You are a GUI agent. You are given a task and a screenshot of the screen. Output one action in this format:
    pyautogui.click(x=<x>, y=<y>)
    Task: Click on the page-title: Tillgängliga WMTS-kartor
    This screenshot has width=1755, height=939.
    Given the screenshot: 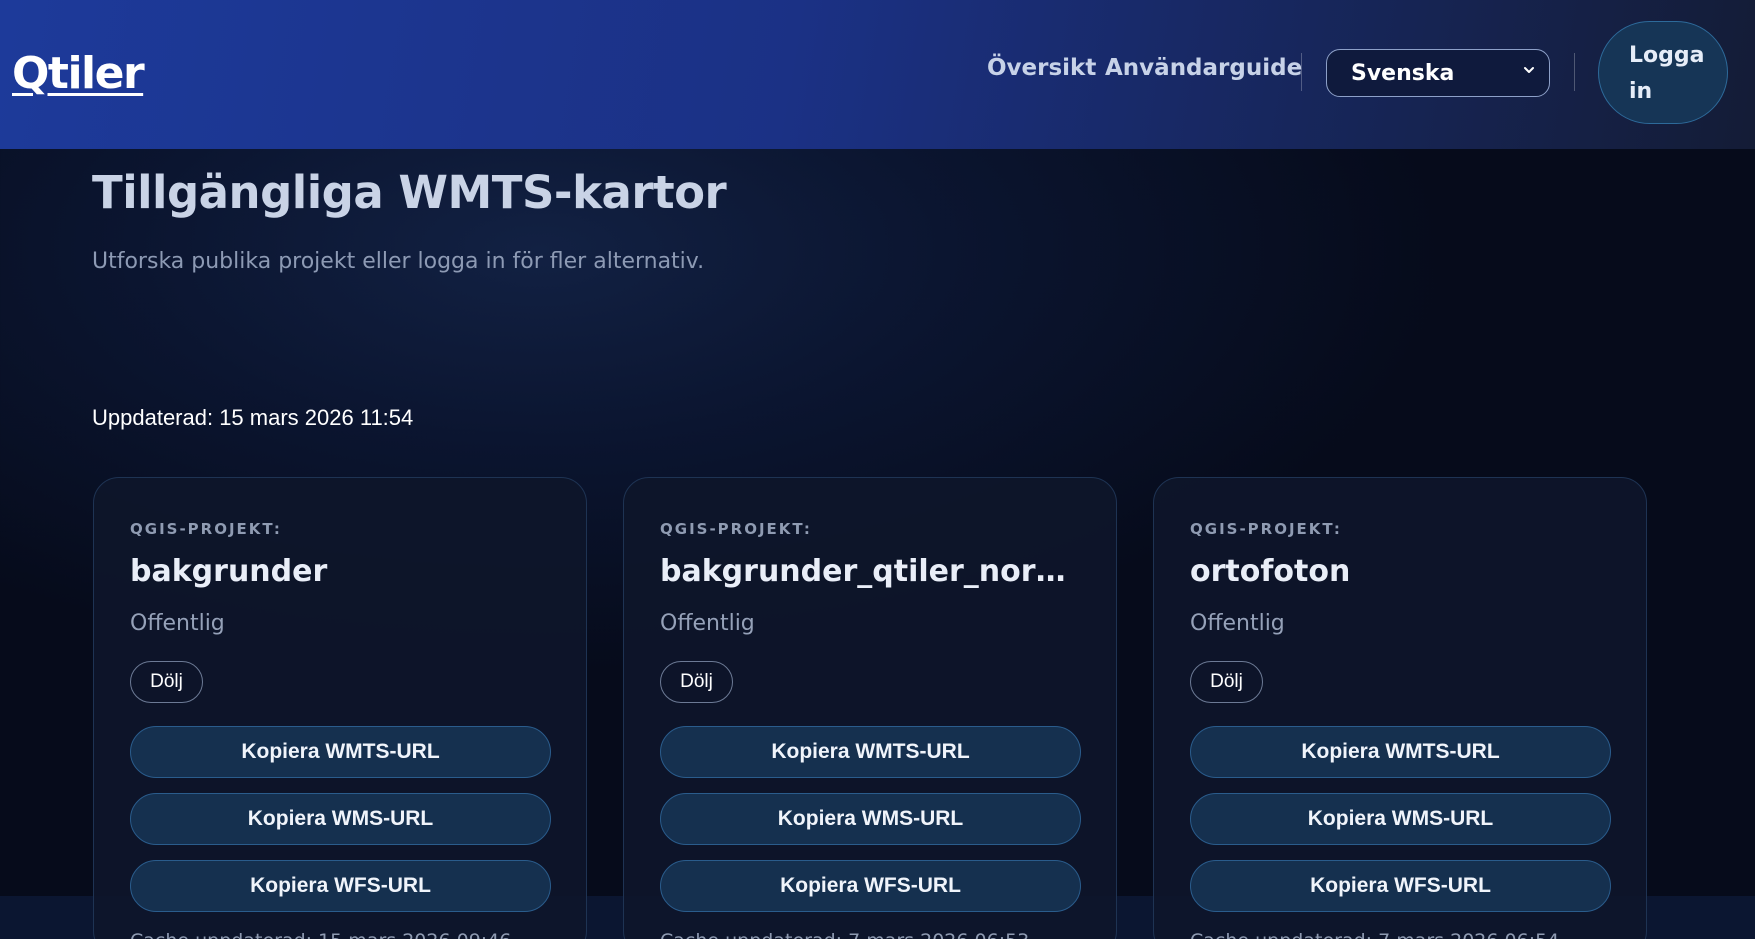 What is the action you would take?
    pyautogui.click(x=409, y=192)
    